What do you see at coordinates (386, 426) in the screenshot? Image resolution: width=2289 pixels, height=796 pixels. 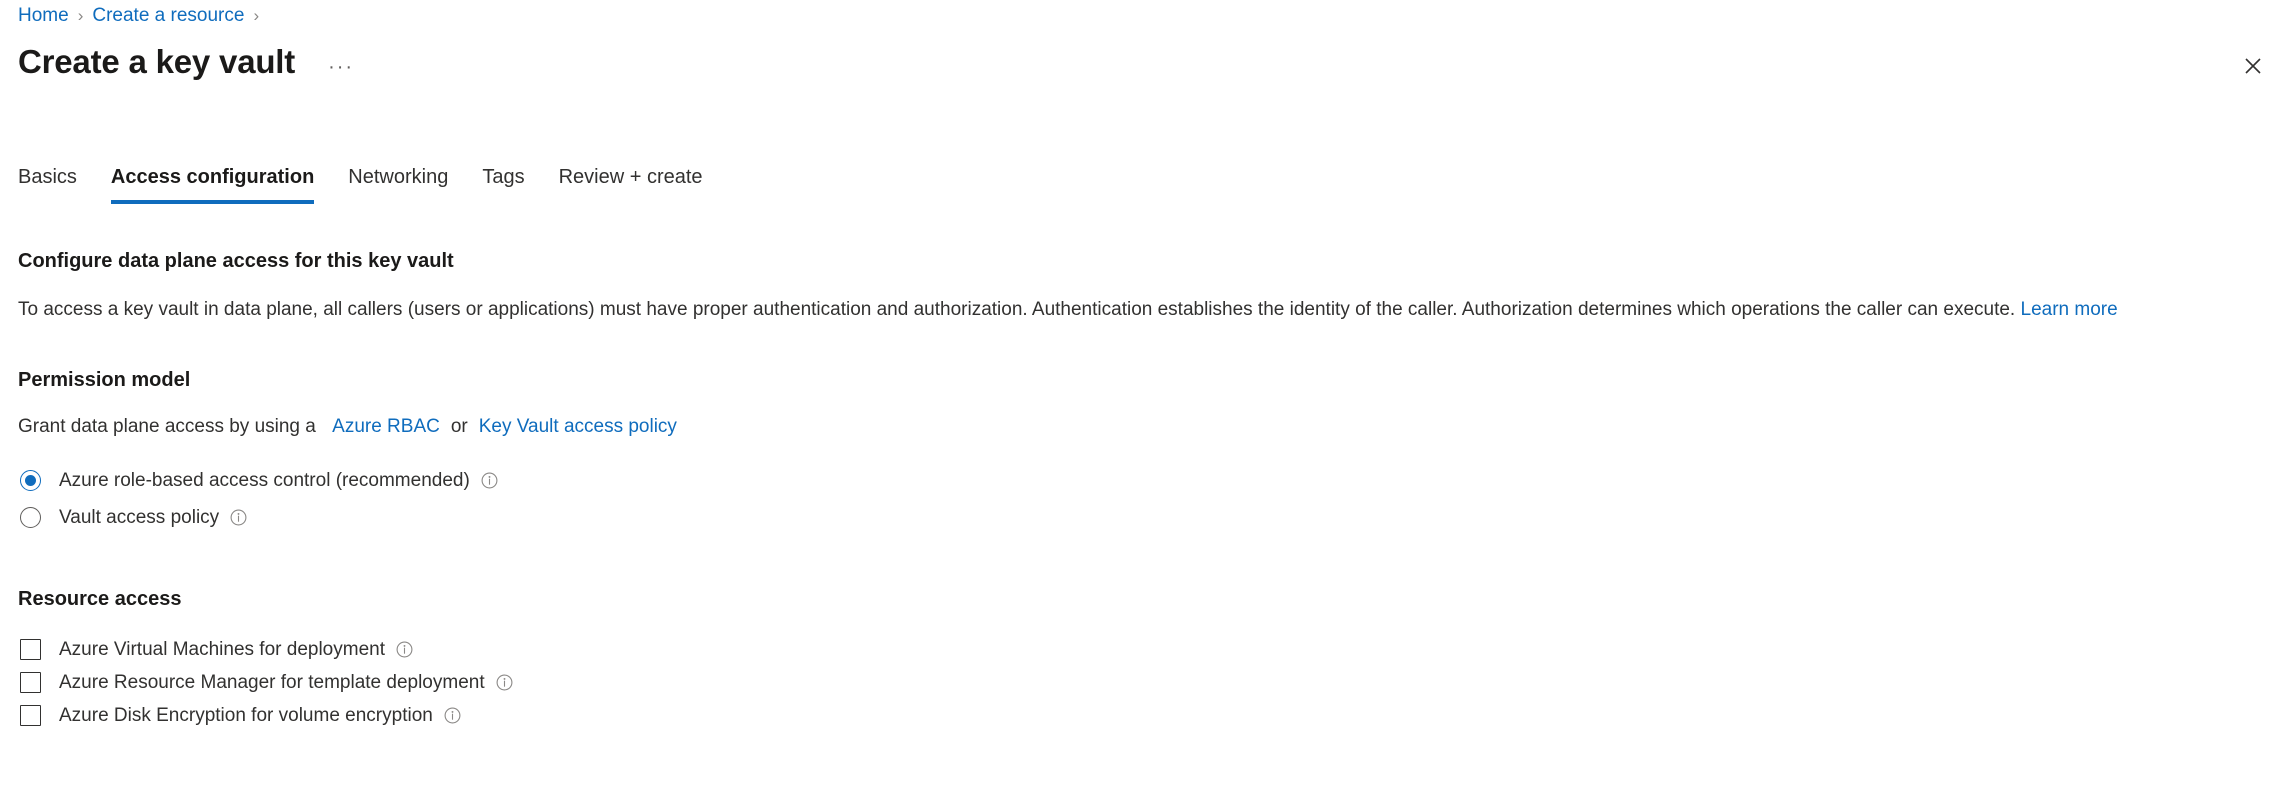 I see `azure-rbac-link: Azure RBAC` at bounding box center [386, 426].